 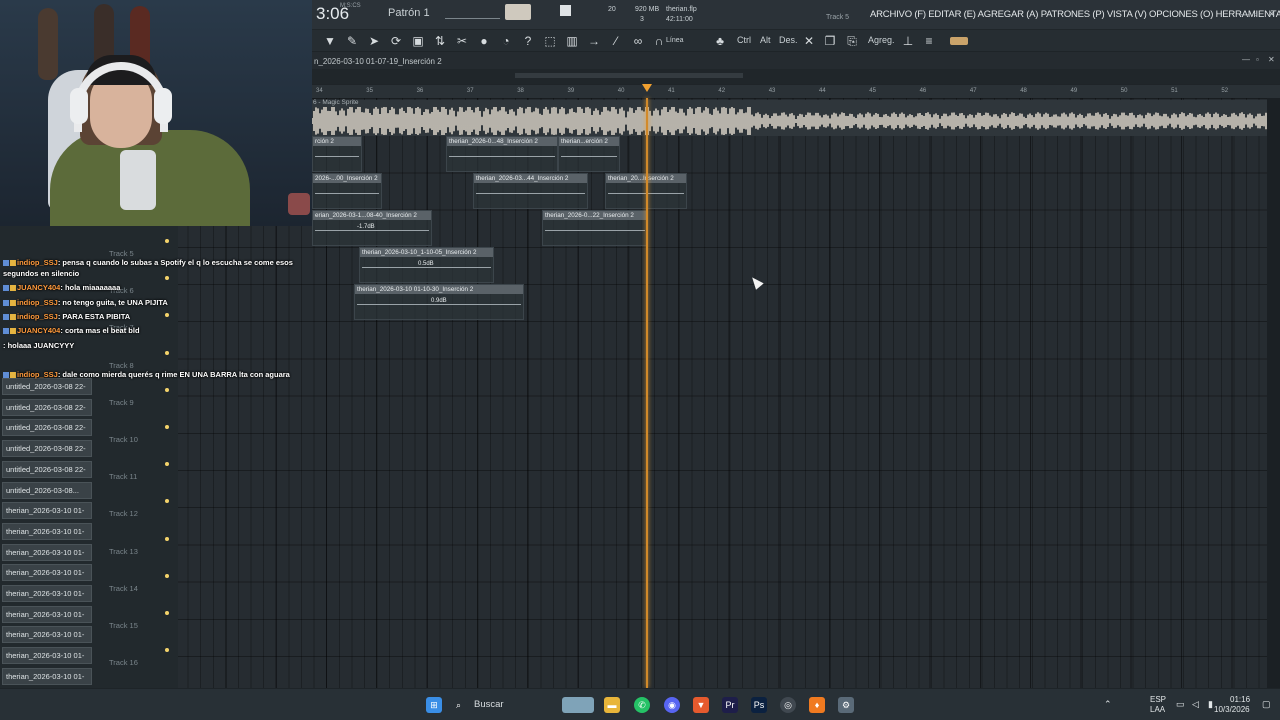 What do you see at coordinates (506, 41) in the screenshot?
I see `comment-icon: ◔` at bounding box center [506, 41].